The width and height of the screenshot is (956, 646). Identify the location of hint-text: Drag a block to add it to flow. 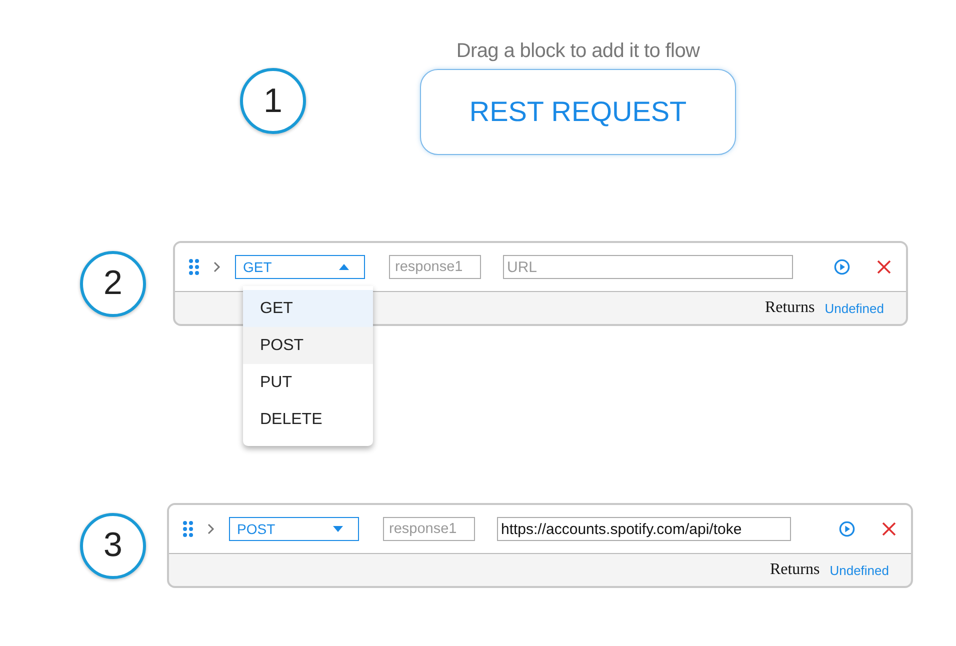
(578, 51).